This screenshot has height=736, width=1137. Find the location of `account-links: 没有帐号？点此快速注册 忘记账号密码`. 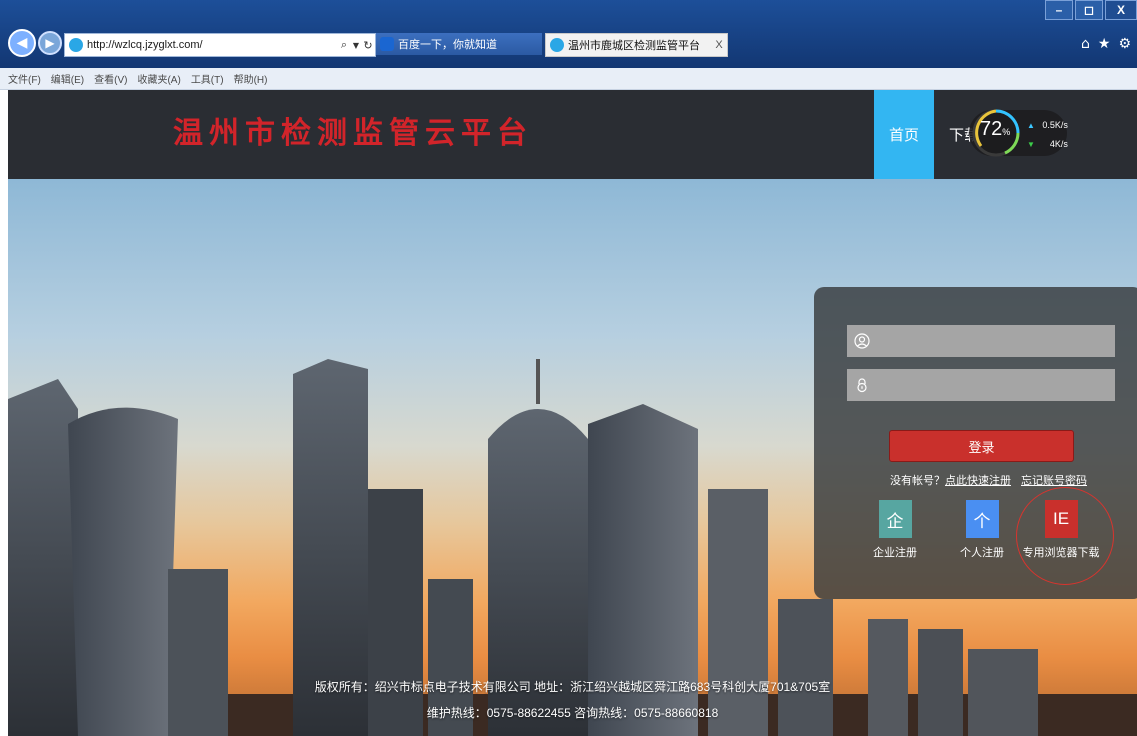

account-links: 没有帐号？点此快速注册 忘记账号密码 is located at coordinates (988, 480).